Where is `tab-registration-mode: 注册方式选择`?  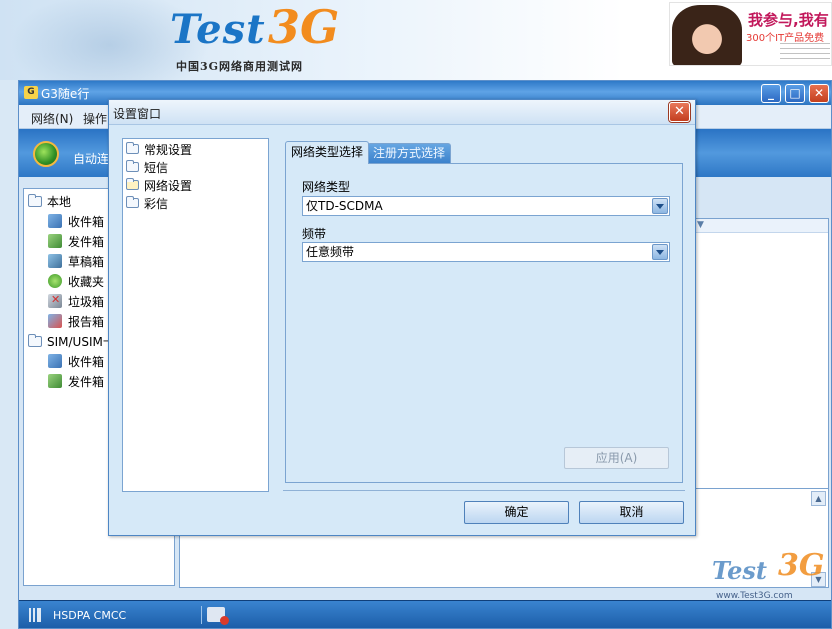
tab-registration-mode: 注册方式选择 is located at coordinates (409, 153).